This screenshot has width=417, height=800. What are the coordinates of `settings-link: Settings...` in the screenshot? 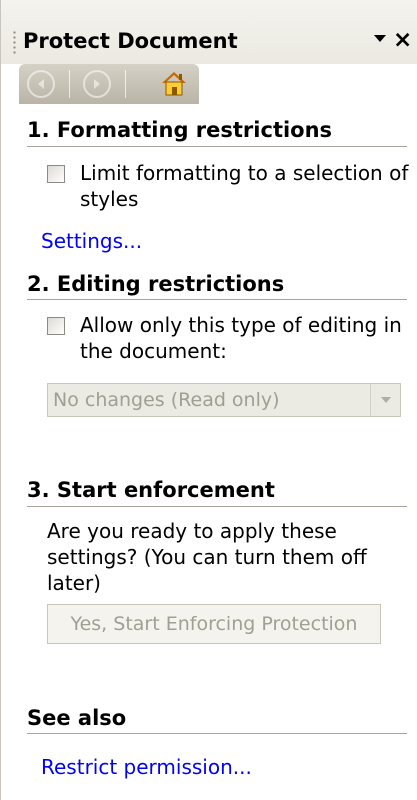 It's located at (91, 241).